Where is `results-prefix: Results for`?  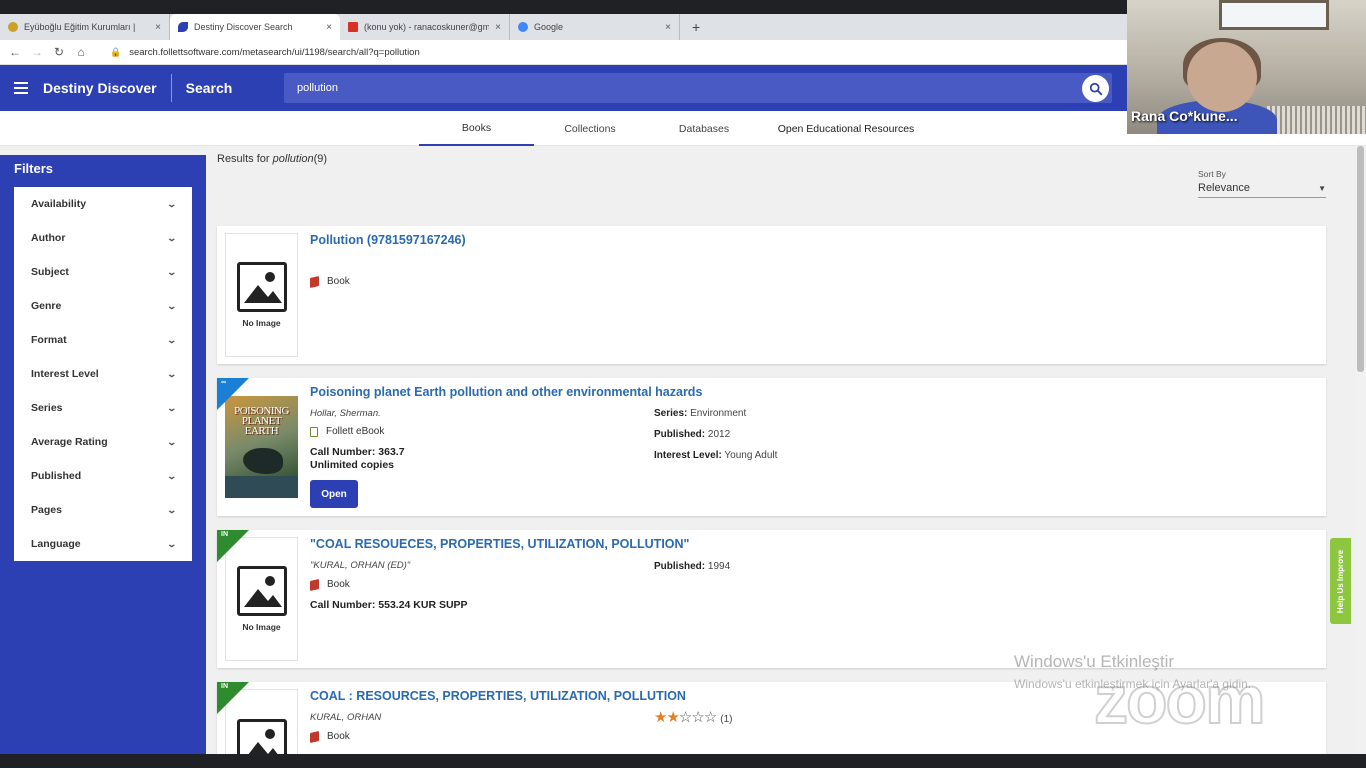
results-prefix: Results for is located at coordinates (243, 159).